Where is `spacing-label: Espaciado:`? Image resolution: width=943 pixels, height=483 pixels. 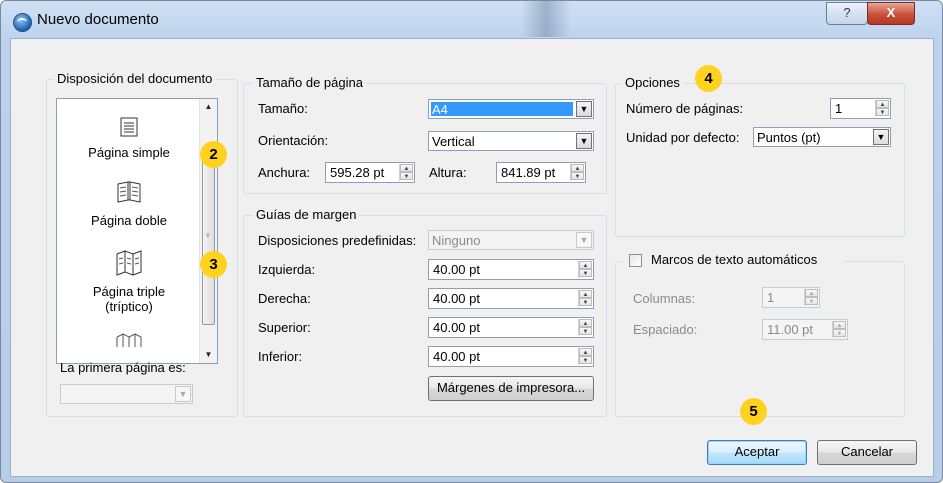
spacing-label: Espaciado: is located at coordinates (665, 329).